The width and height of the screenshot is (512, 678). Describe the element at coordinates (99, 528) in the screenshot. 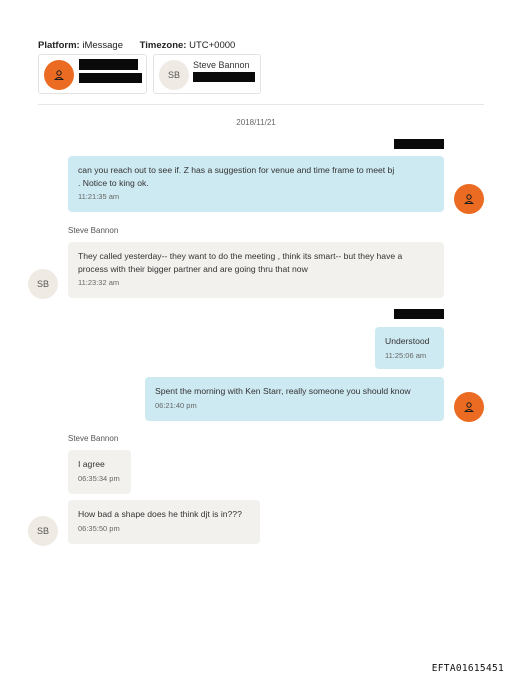

I see `message-time: 06:35:50 pm` at that location.